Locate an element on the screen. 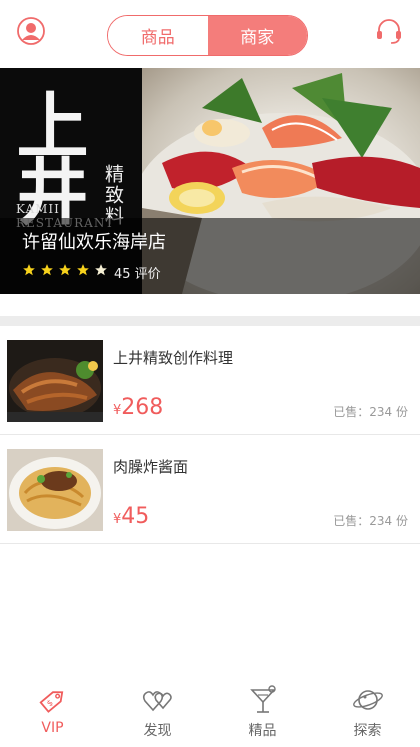 This screenshot has height=747, width=420. headset-icon is located at coordinates (389, 31).